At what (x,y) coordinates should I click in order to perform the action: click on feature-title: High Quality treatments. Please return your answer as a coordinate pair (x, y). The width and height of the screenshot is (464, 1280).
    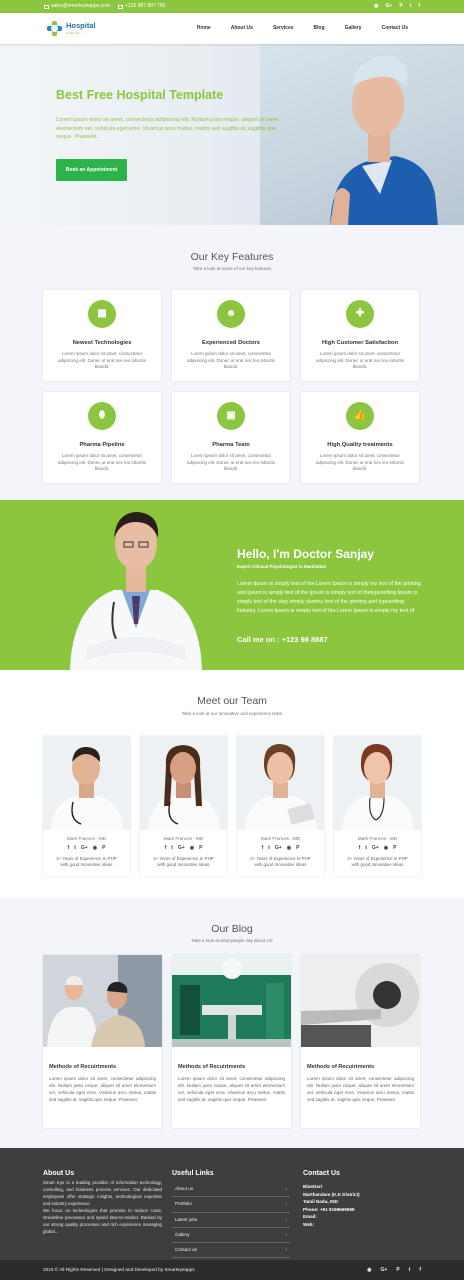
    Looking at the image, I should click on (360, 445).